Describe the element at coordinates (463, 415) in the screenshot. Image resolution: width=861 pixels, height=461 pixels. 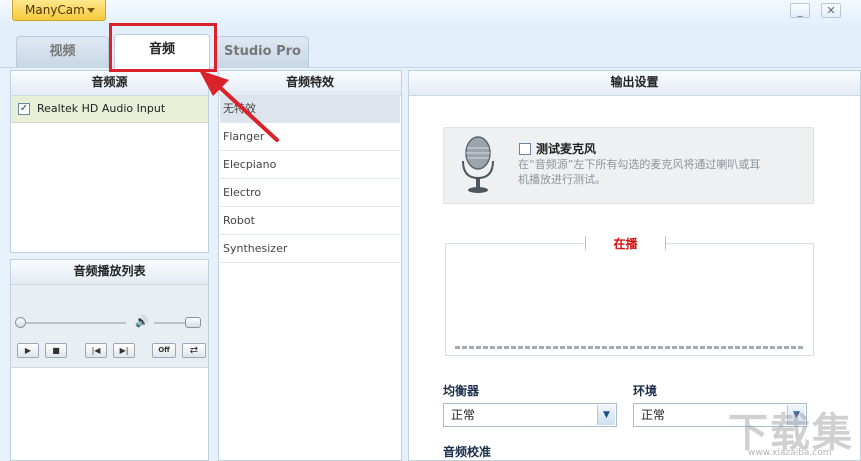
I see `equalizer-value: 正常` at that location.